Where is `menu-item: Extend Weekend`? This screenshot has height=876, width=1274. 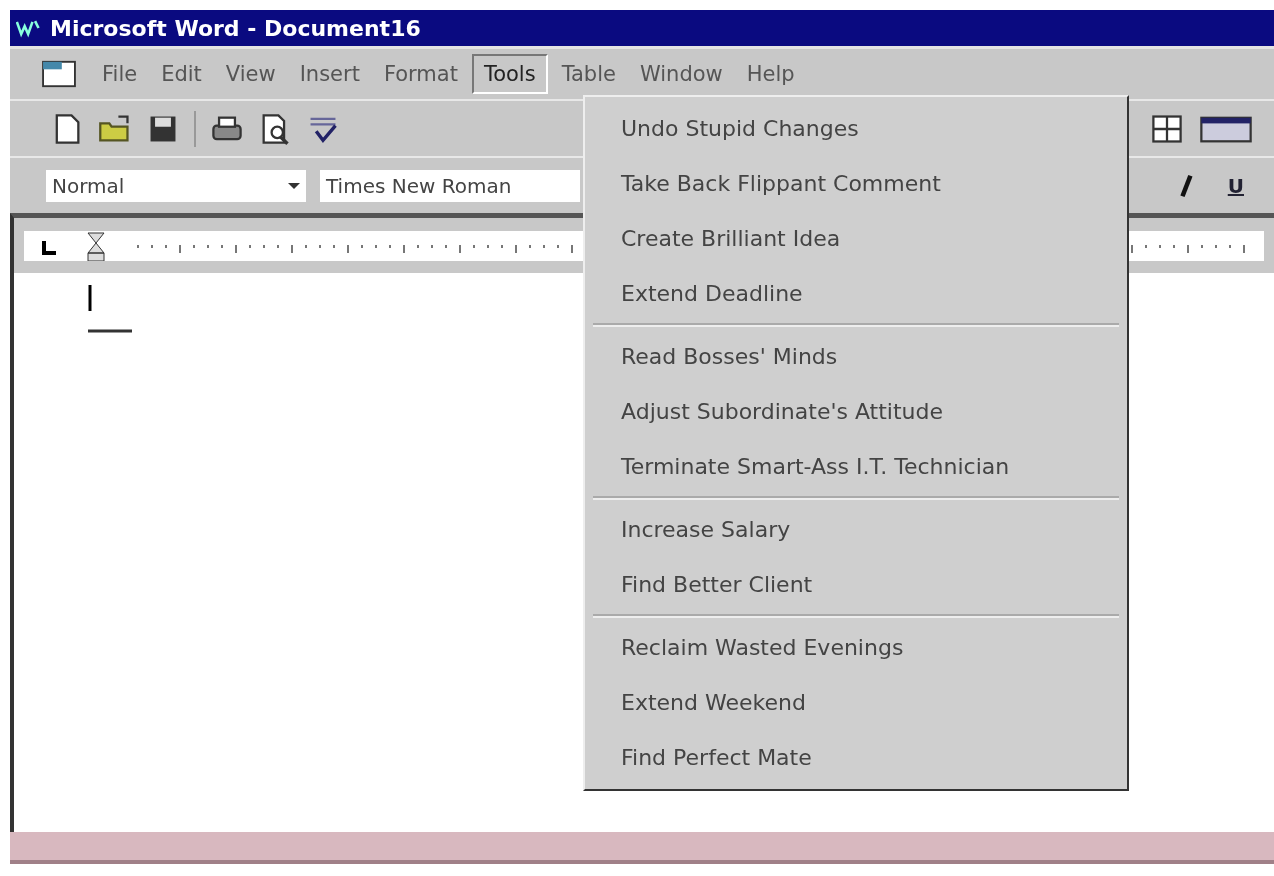 menu-item: Extend Weekend is located at coordinates (856, 702).